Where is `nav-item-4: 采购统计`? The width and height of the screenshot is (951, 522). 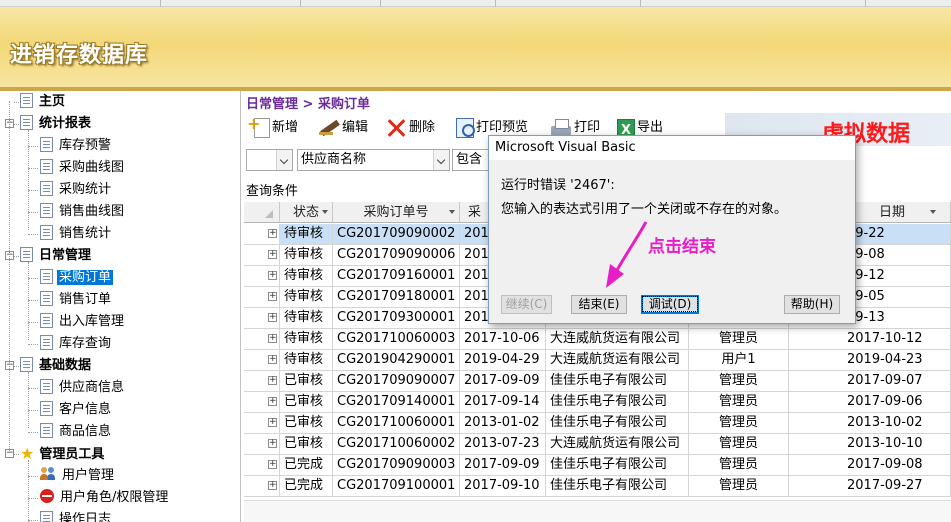
nav-item-4: 采购统计 is located at coordinates (76, 190).